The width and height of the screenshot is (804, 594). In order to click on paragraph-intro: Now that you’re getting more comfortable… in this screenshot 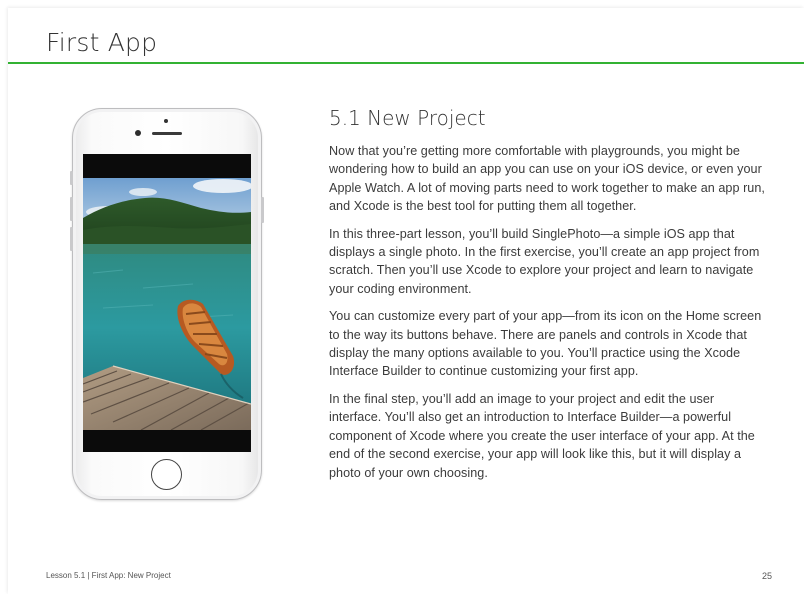, I will do `click(547, 179)`.